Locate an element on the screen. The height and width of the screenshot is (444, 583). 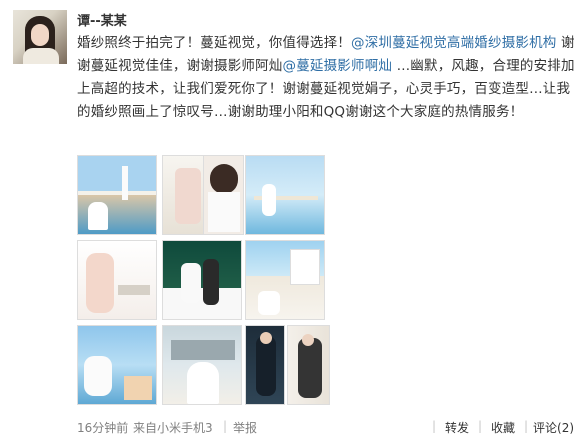
post-source: 来自小米手机3 is located at coordinates (173, 427).